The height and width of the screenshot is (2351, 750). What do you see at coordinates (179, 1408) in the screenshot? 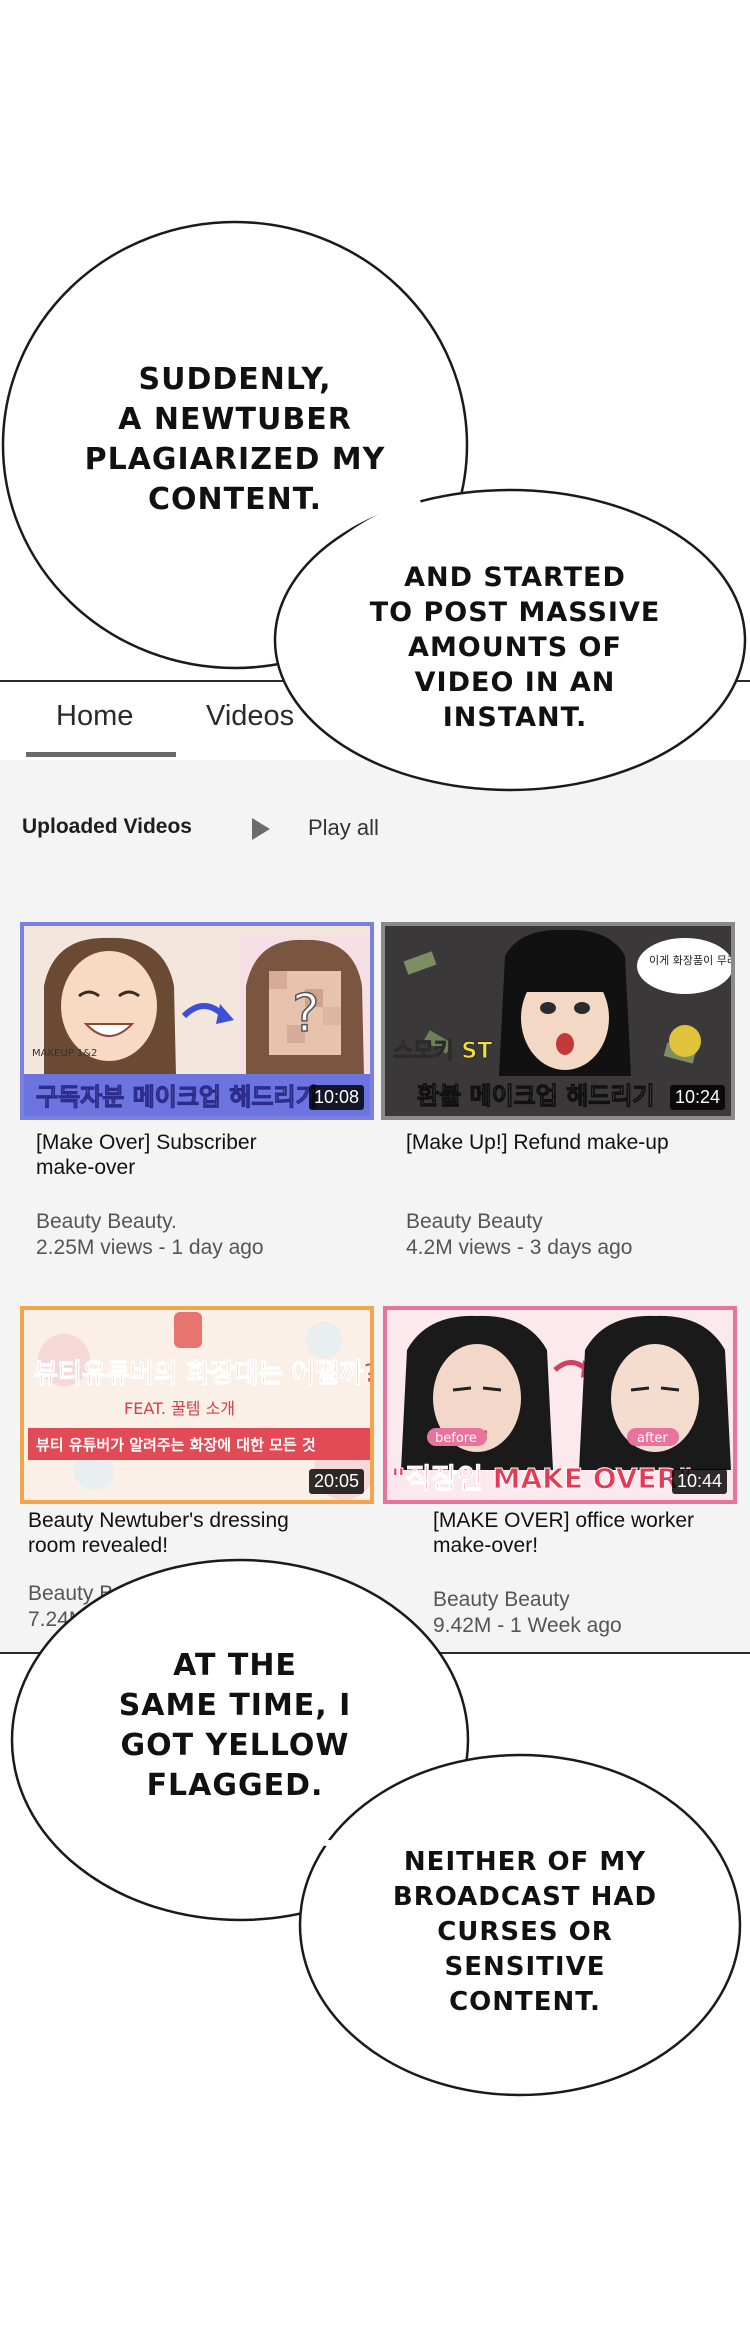
I see `thumbnail-small-label: FEAT. 꿀템 소개` at bounding box center [179, 1408].